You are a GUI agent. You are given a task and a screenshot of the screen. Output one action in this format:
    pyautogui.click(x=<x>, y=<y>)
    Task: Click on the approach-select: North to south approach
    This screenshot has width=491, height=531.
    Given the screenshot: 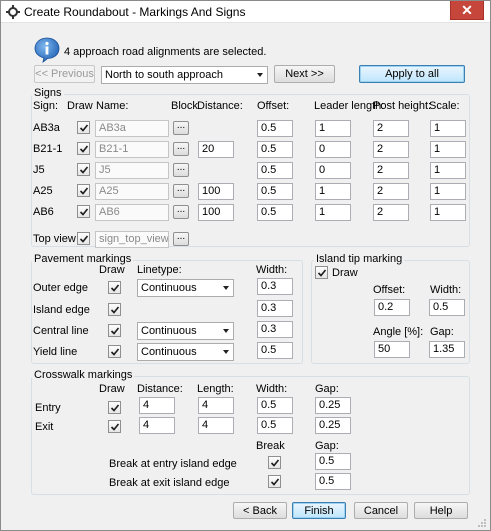 What is the action you would take?
    pyautogui.click(x=184, y=75)
    